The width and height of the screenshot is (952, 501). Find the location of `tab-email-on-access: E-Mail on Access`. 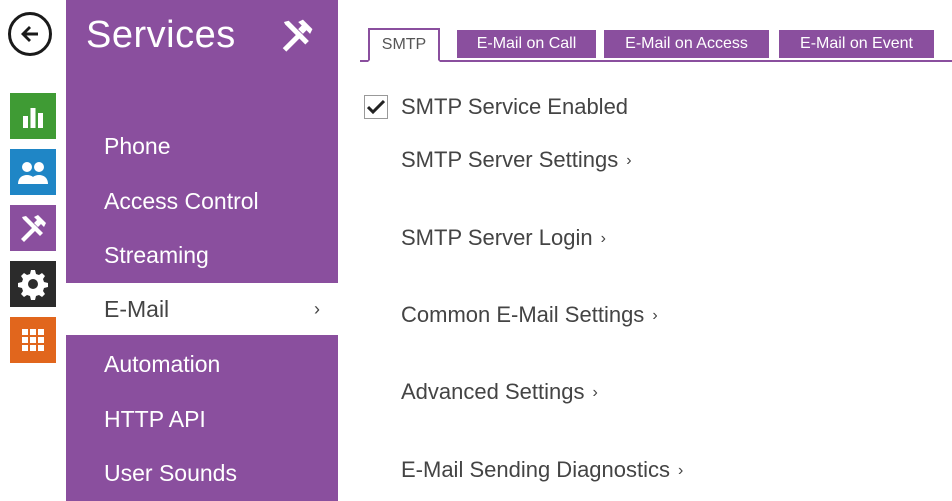

tab-email-on-access: E-Mail on Access is located at coordinates (686, 44).